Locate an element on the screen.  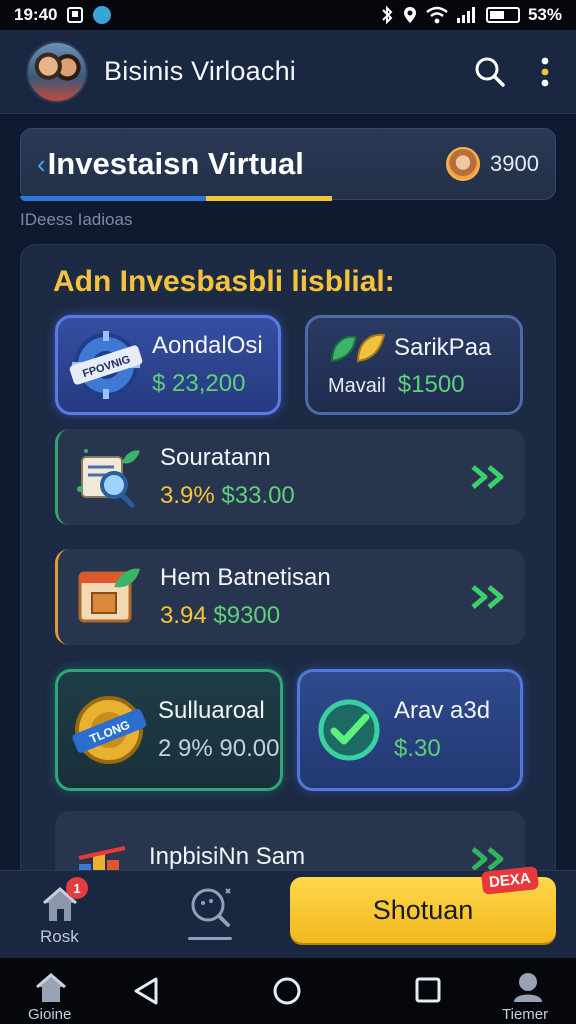
search-tab-indicator is located at coordinates (210, 938).